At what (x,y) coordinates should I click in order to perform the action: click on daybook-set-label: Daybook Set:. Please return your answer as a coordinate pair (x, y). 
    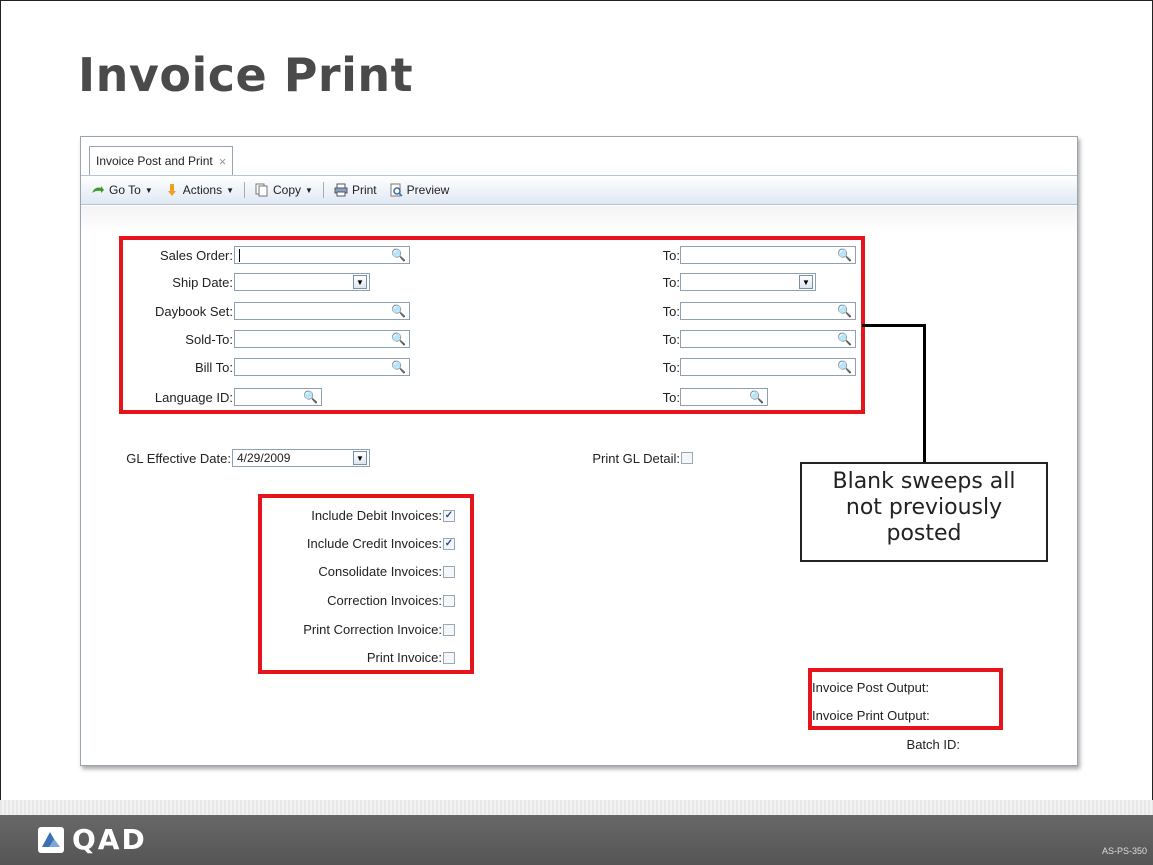
    Looking at the image, I should click on (193, 311).